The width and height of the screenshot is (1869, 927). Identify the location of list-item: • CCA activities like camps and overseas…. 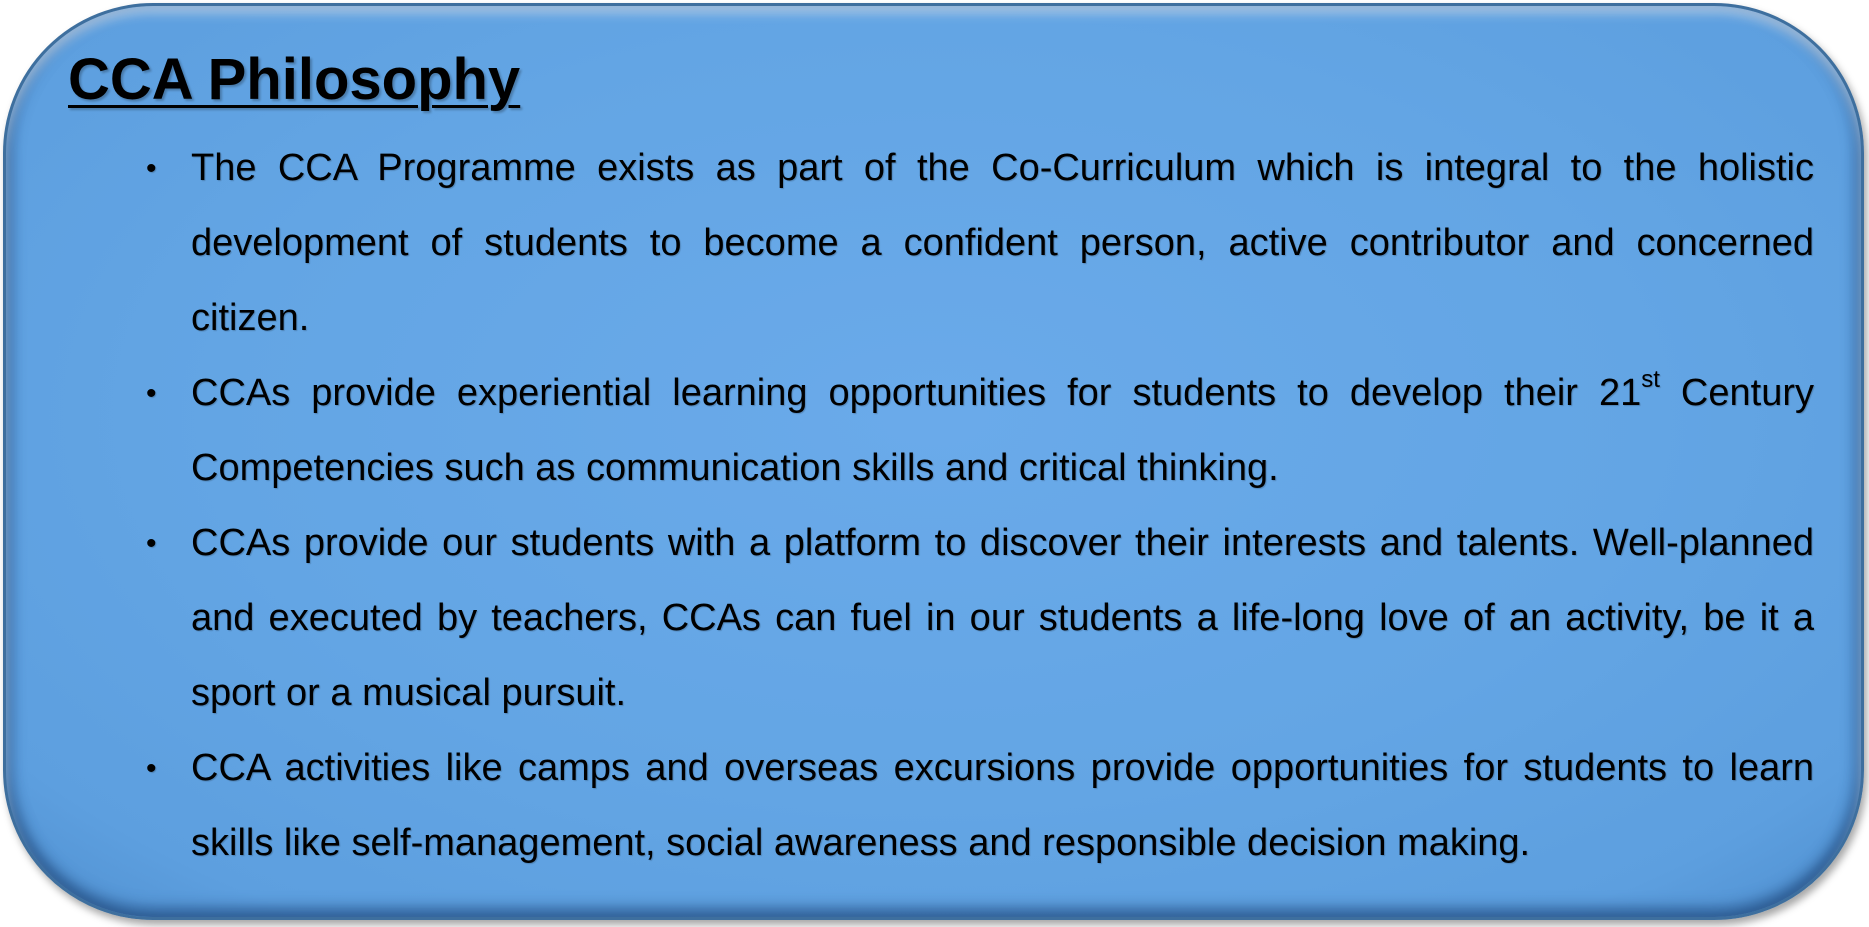
(980, 806).